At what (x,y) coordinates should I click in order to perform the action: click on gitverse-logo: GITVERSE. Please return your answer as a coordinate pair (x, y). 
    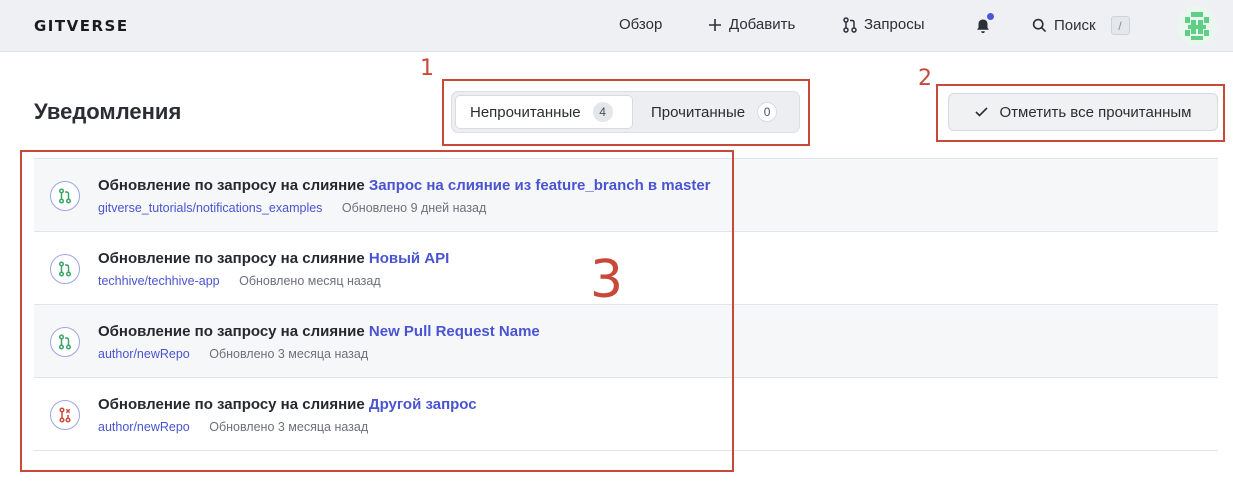
    Looking at the image, I should click on (81, 26).